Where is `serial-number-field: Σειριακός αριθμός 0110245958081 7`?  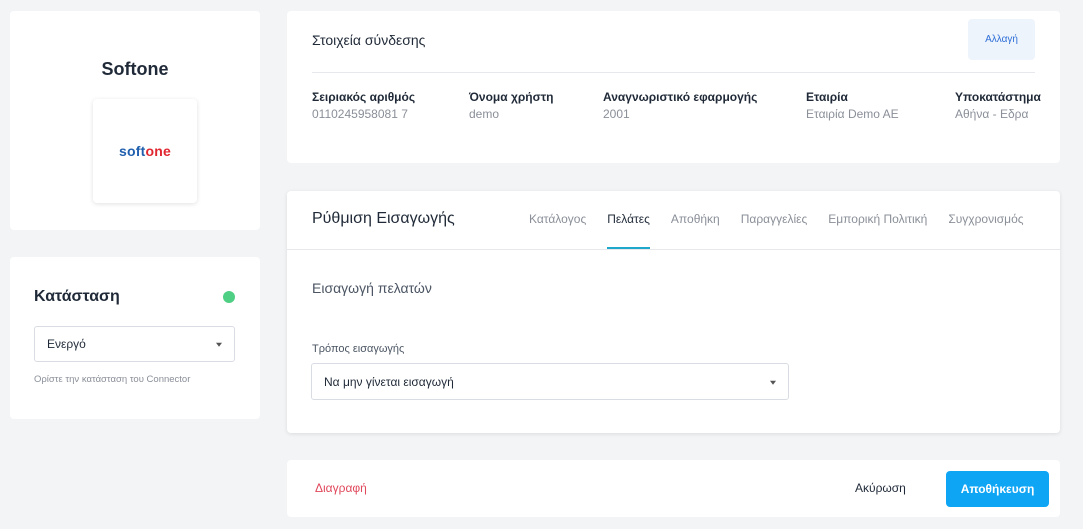 serial-number-field: Σειριακός αριθμός 0110245958081 7 is located at coordinates (363, 105).